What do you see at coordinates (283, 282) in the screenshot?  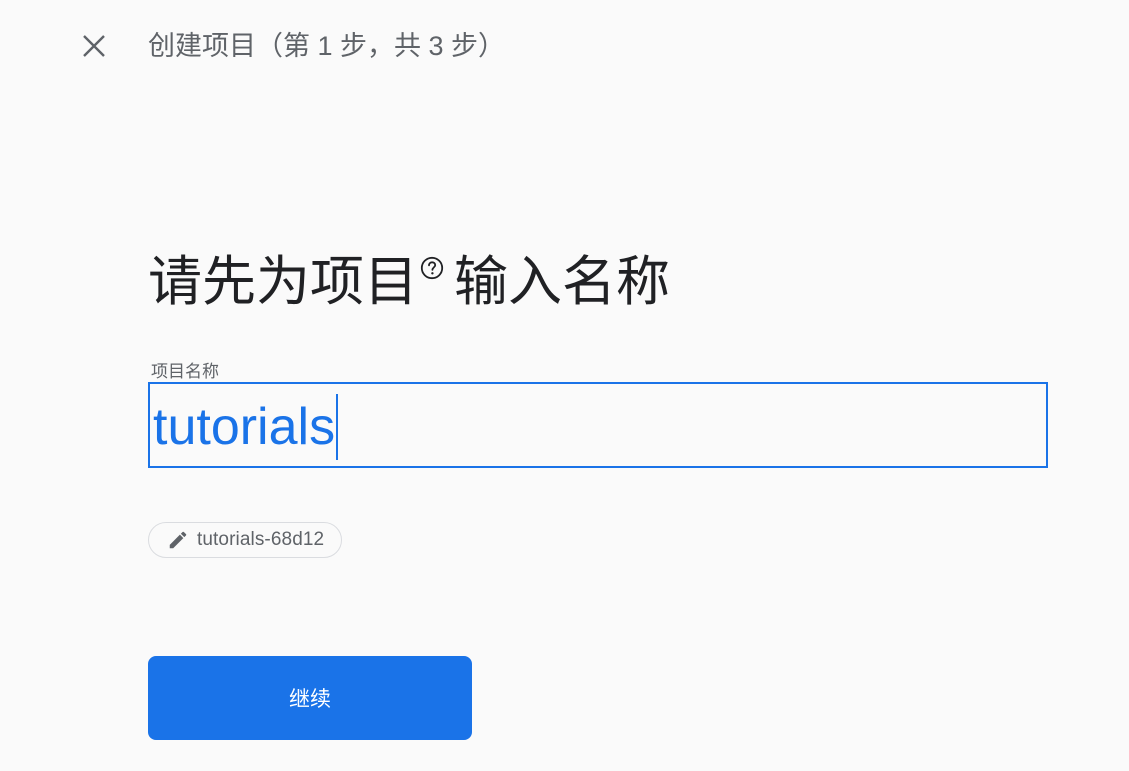 I see `heading-text-before: 请先为项目` at bounding box center [283, 282].